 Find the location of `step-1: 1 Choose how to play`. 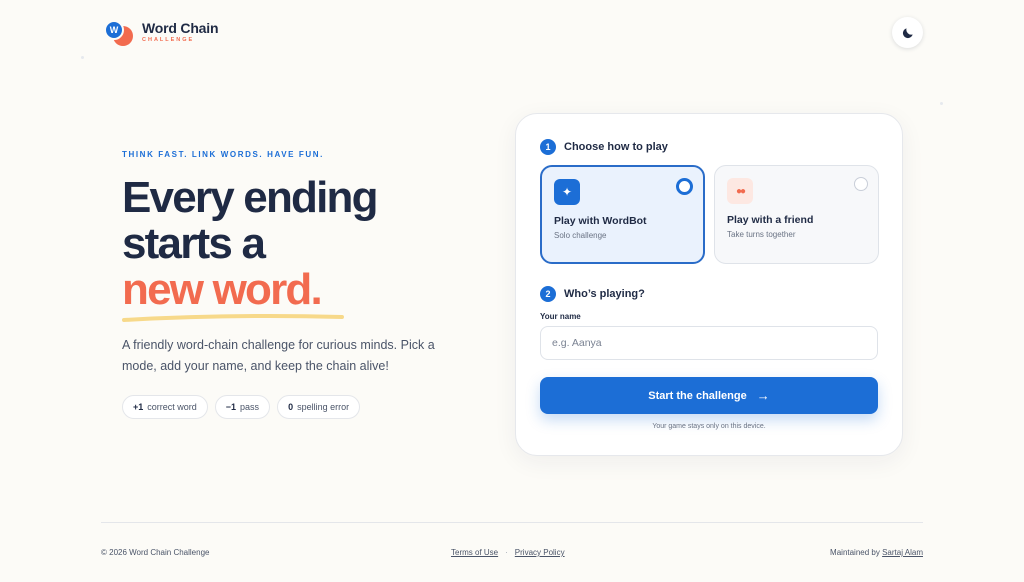

step-1: 1 Choose how to play is located at coordinates (604, 147).